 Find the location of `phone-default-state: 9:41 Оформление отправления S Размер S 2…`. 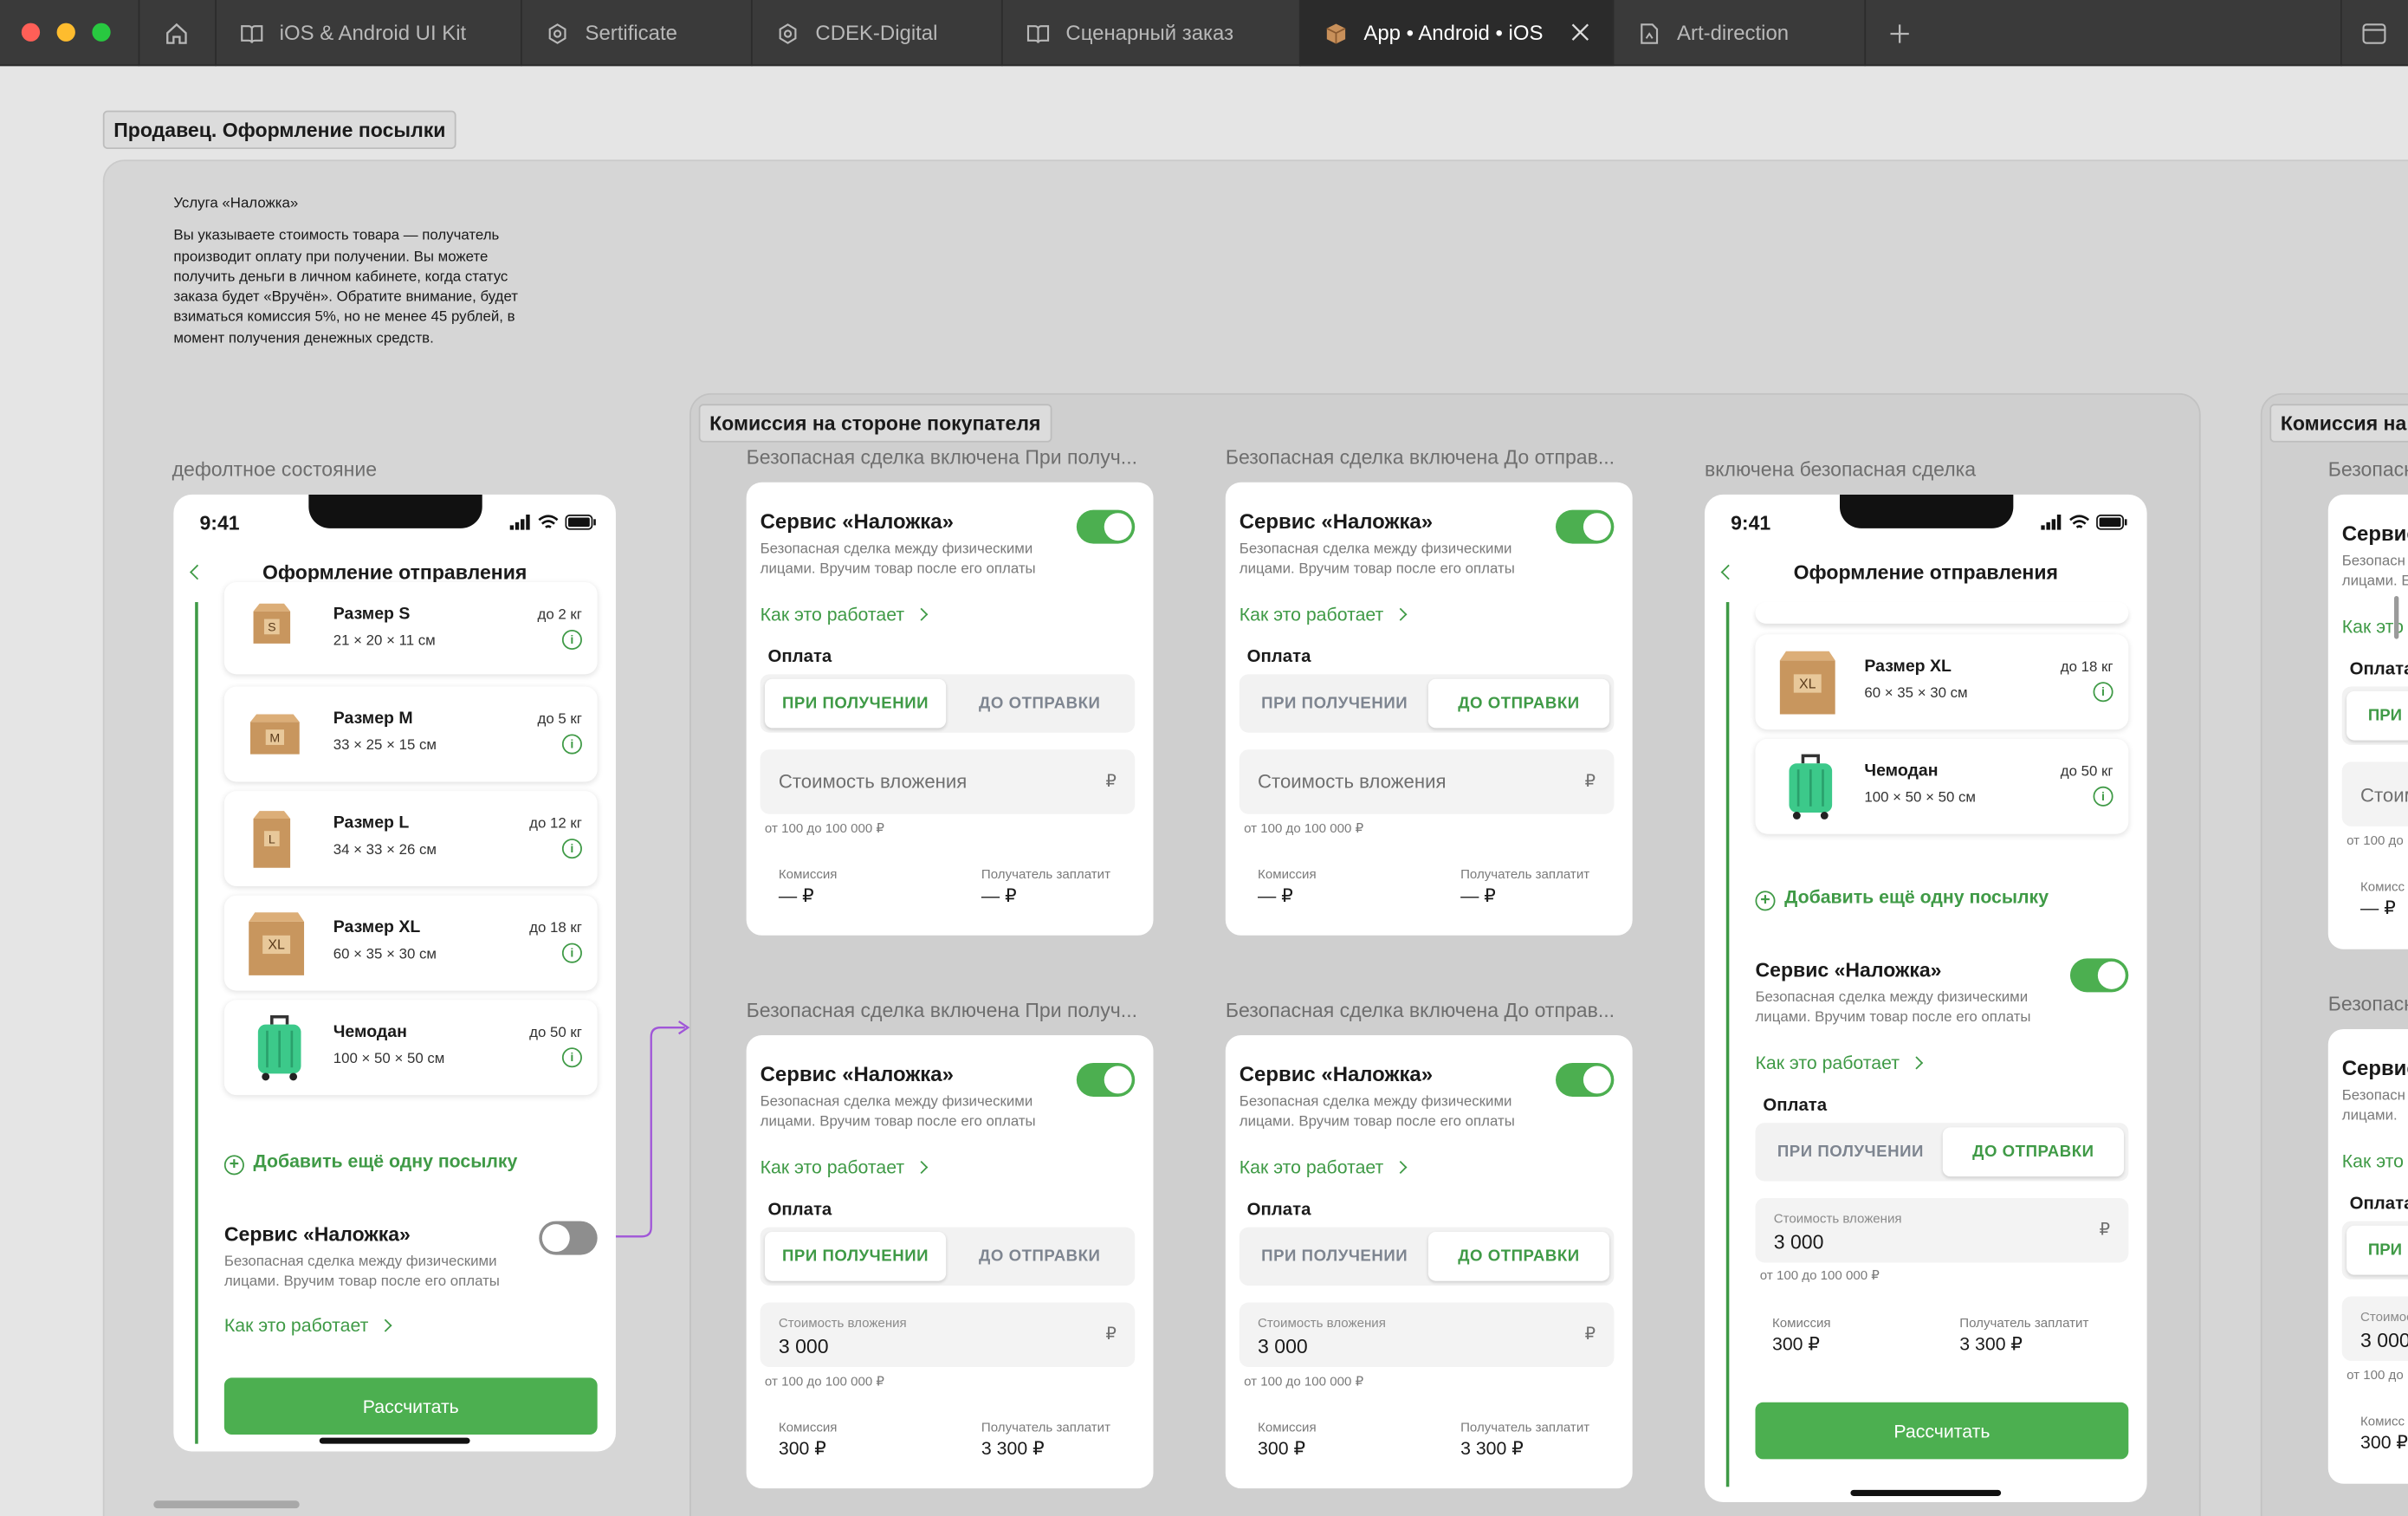

phone-default-state: 9:41 Оформление отправления S Размер S 2… is located at coordinates (394, 973).